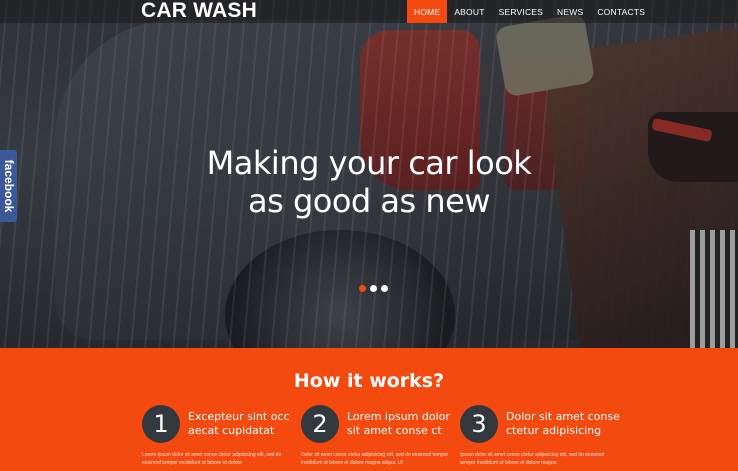 This screenshot has width=738, height=471. I want to click on step-number-badge: 1, so click(161, 424).